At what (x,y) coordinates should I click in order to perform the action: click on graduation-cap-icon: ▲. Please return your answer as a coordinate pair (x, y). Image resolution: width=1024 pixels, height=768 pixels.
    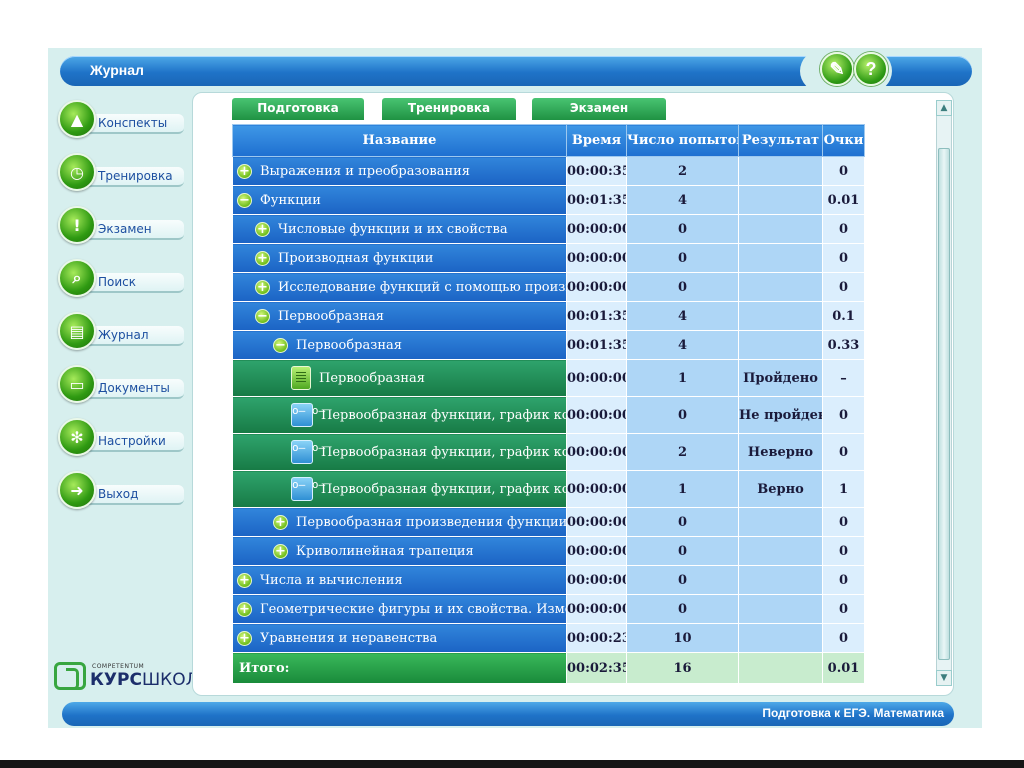
    Looking at the image, I should click on (77, 119).